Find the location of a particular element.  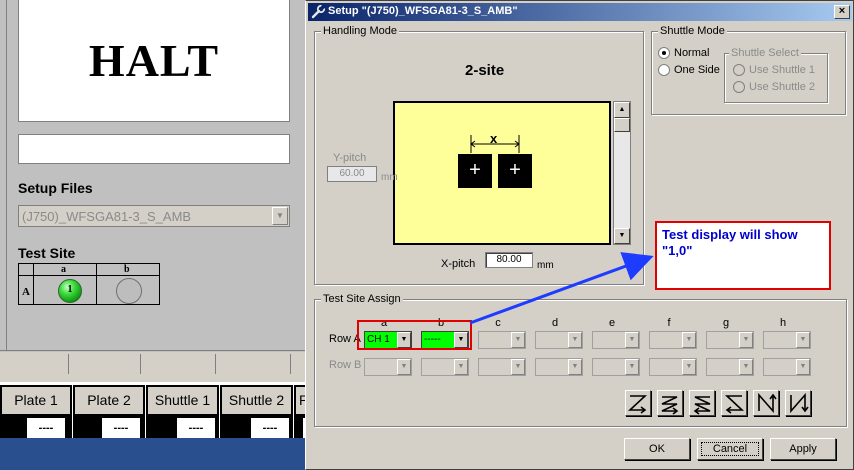

annotation-text: Test display will show "1,0" is located at coordinates (730, 242).